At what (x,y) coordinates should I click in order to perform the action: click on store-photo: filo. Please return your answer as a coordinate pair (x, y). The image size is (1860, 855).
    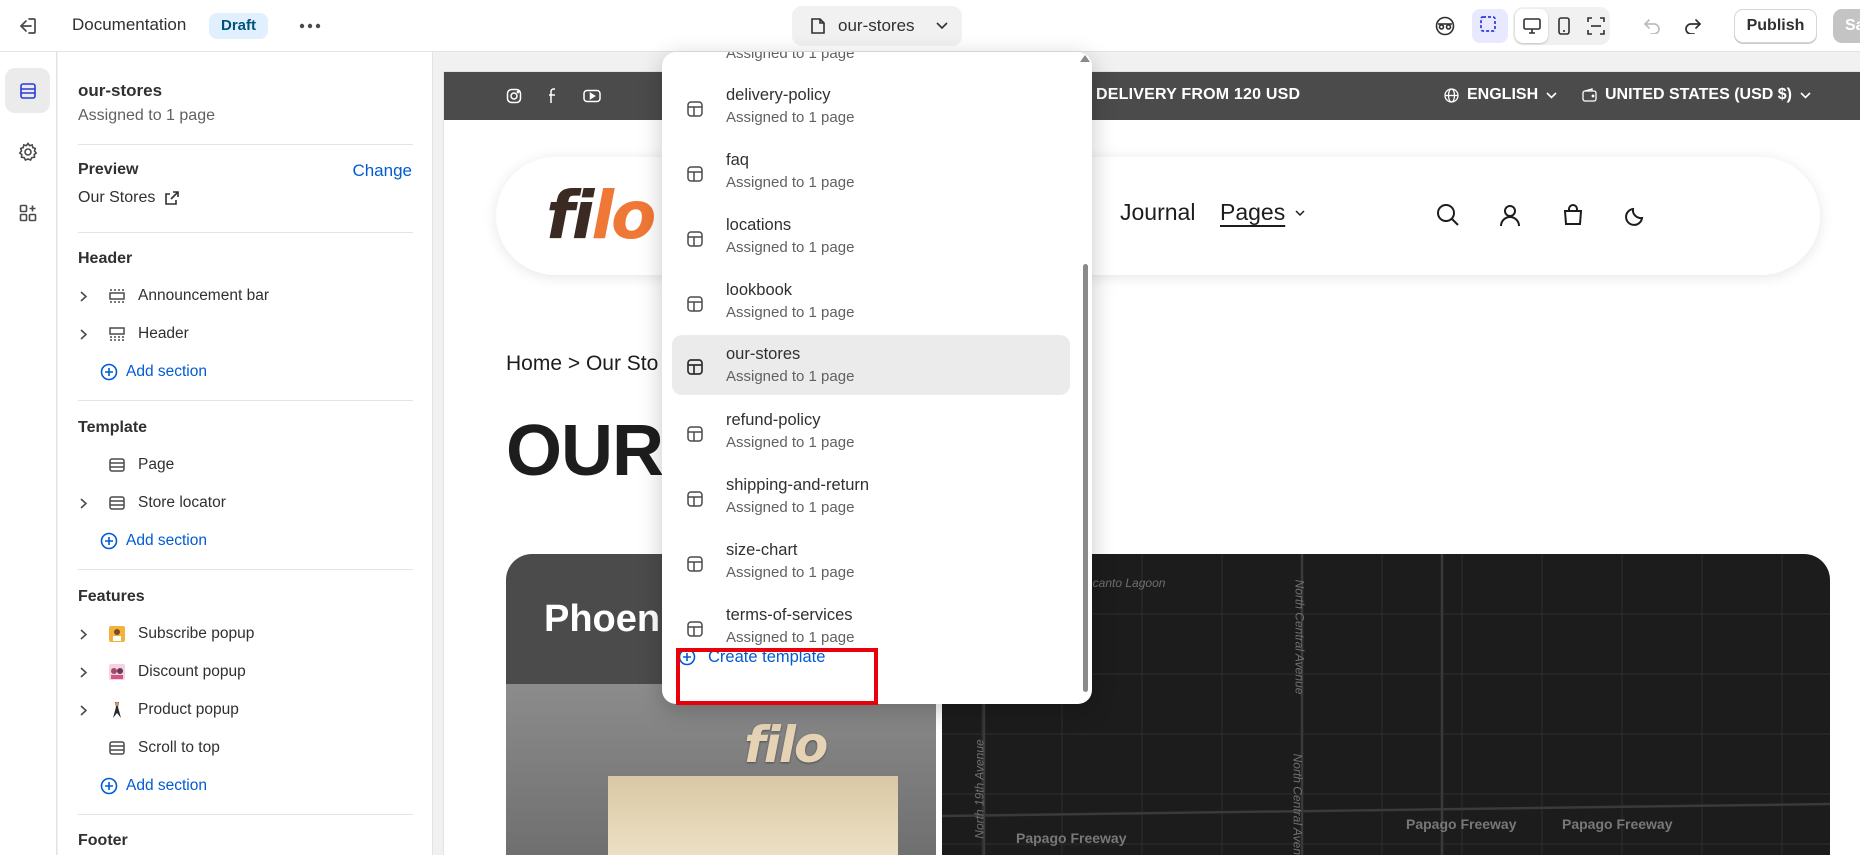
    Looking at the image, I should click on (721, 769).